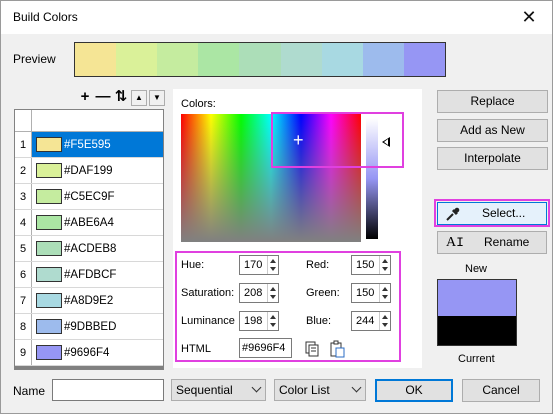 The image size is (553, 414). What do you see at coordinates (198, 104) in the screenshot?
I see `colors-label: Colors:` at bounding box center [198, 104].